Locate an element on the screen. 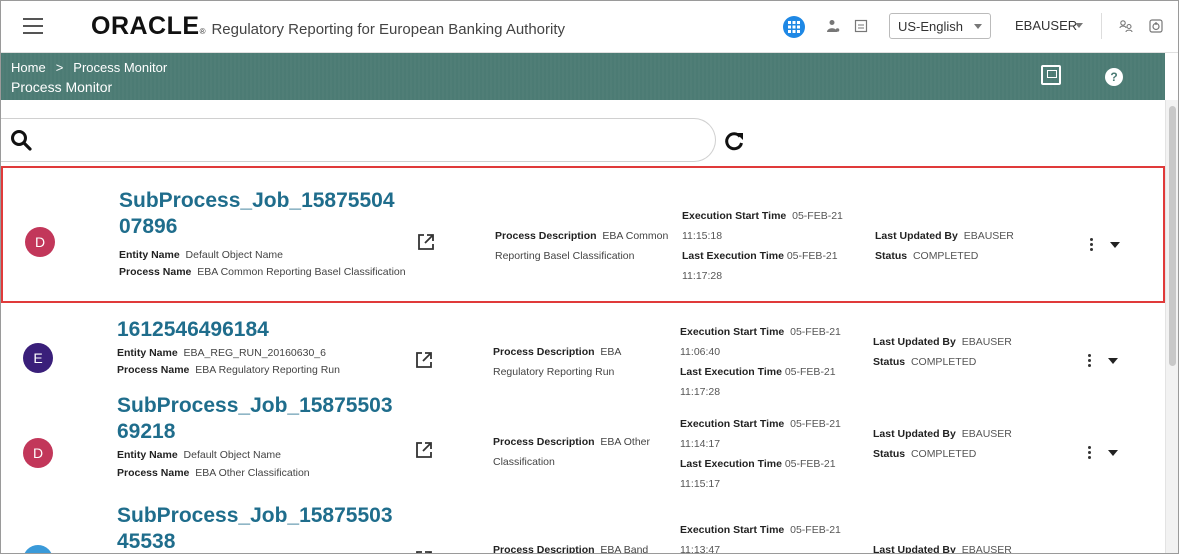  breadcrumb-home: Home is located at coordinates (28, 67).